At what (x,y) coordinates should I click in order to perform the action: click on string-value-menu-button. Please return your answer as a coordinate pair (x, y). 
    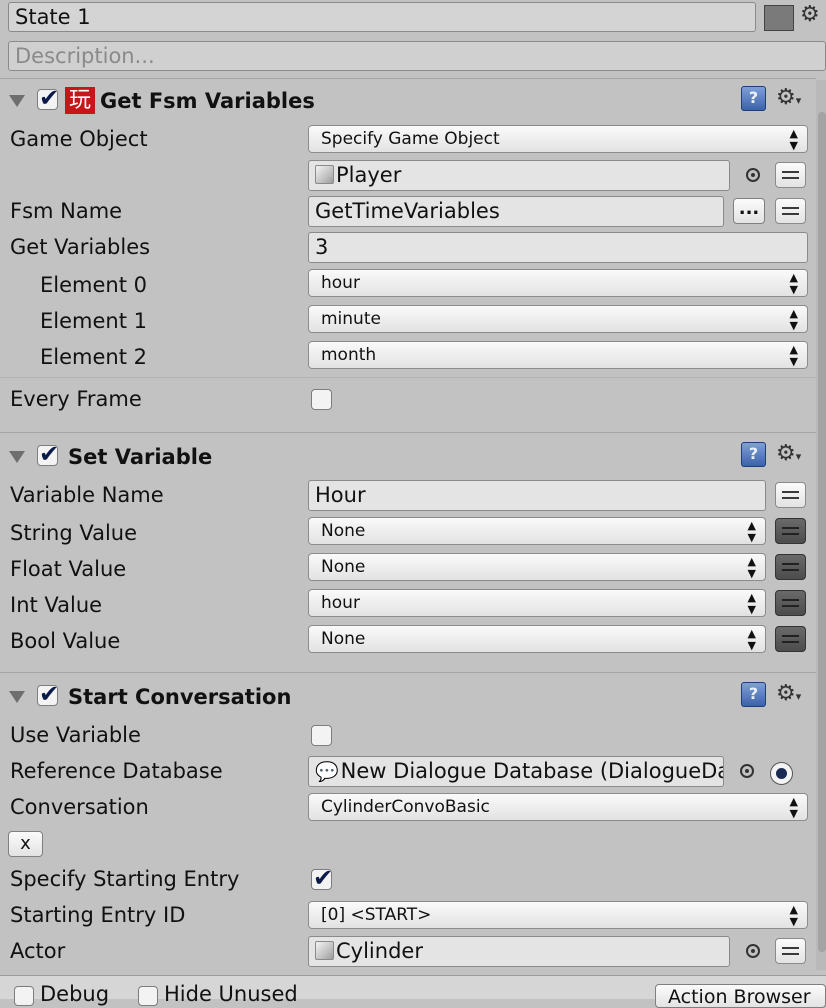
    Looking at the image, I should click on (790, 531).